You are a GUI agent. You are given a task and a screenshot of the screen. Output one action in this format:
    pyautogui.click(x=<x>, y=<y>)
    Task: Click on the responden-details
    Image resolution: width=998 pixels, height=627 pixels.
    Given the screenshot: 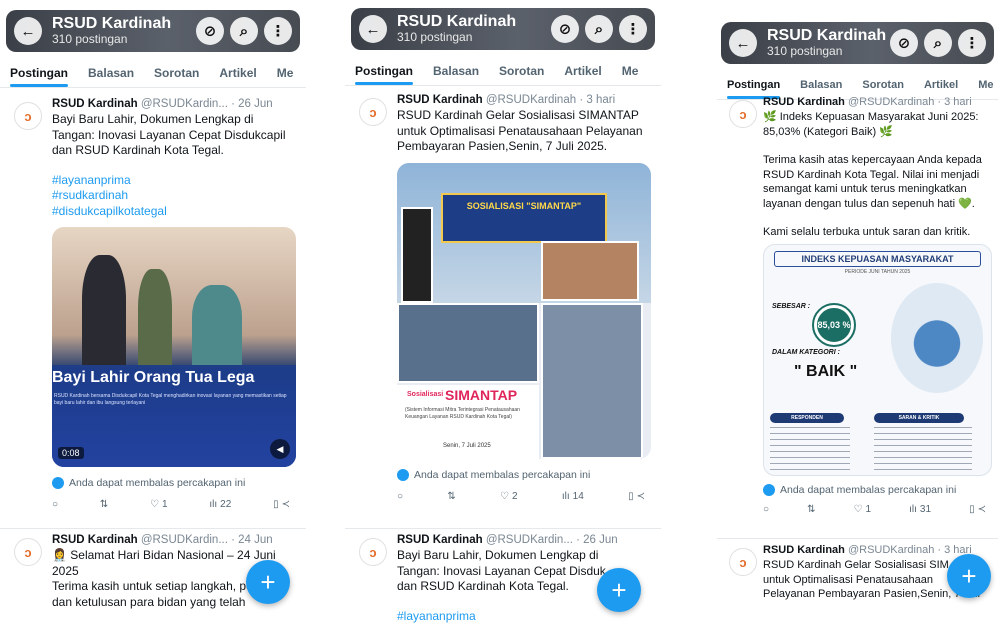 What is the action you would take?
    pyautogui.click(x=810, y=448)
    